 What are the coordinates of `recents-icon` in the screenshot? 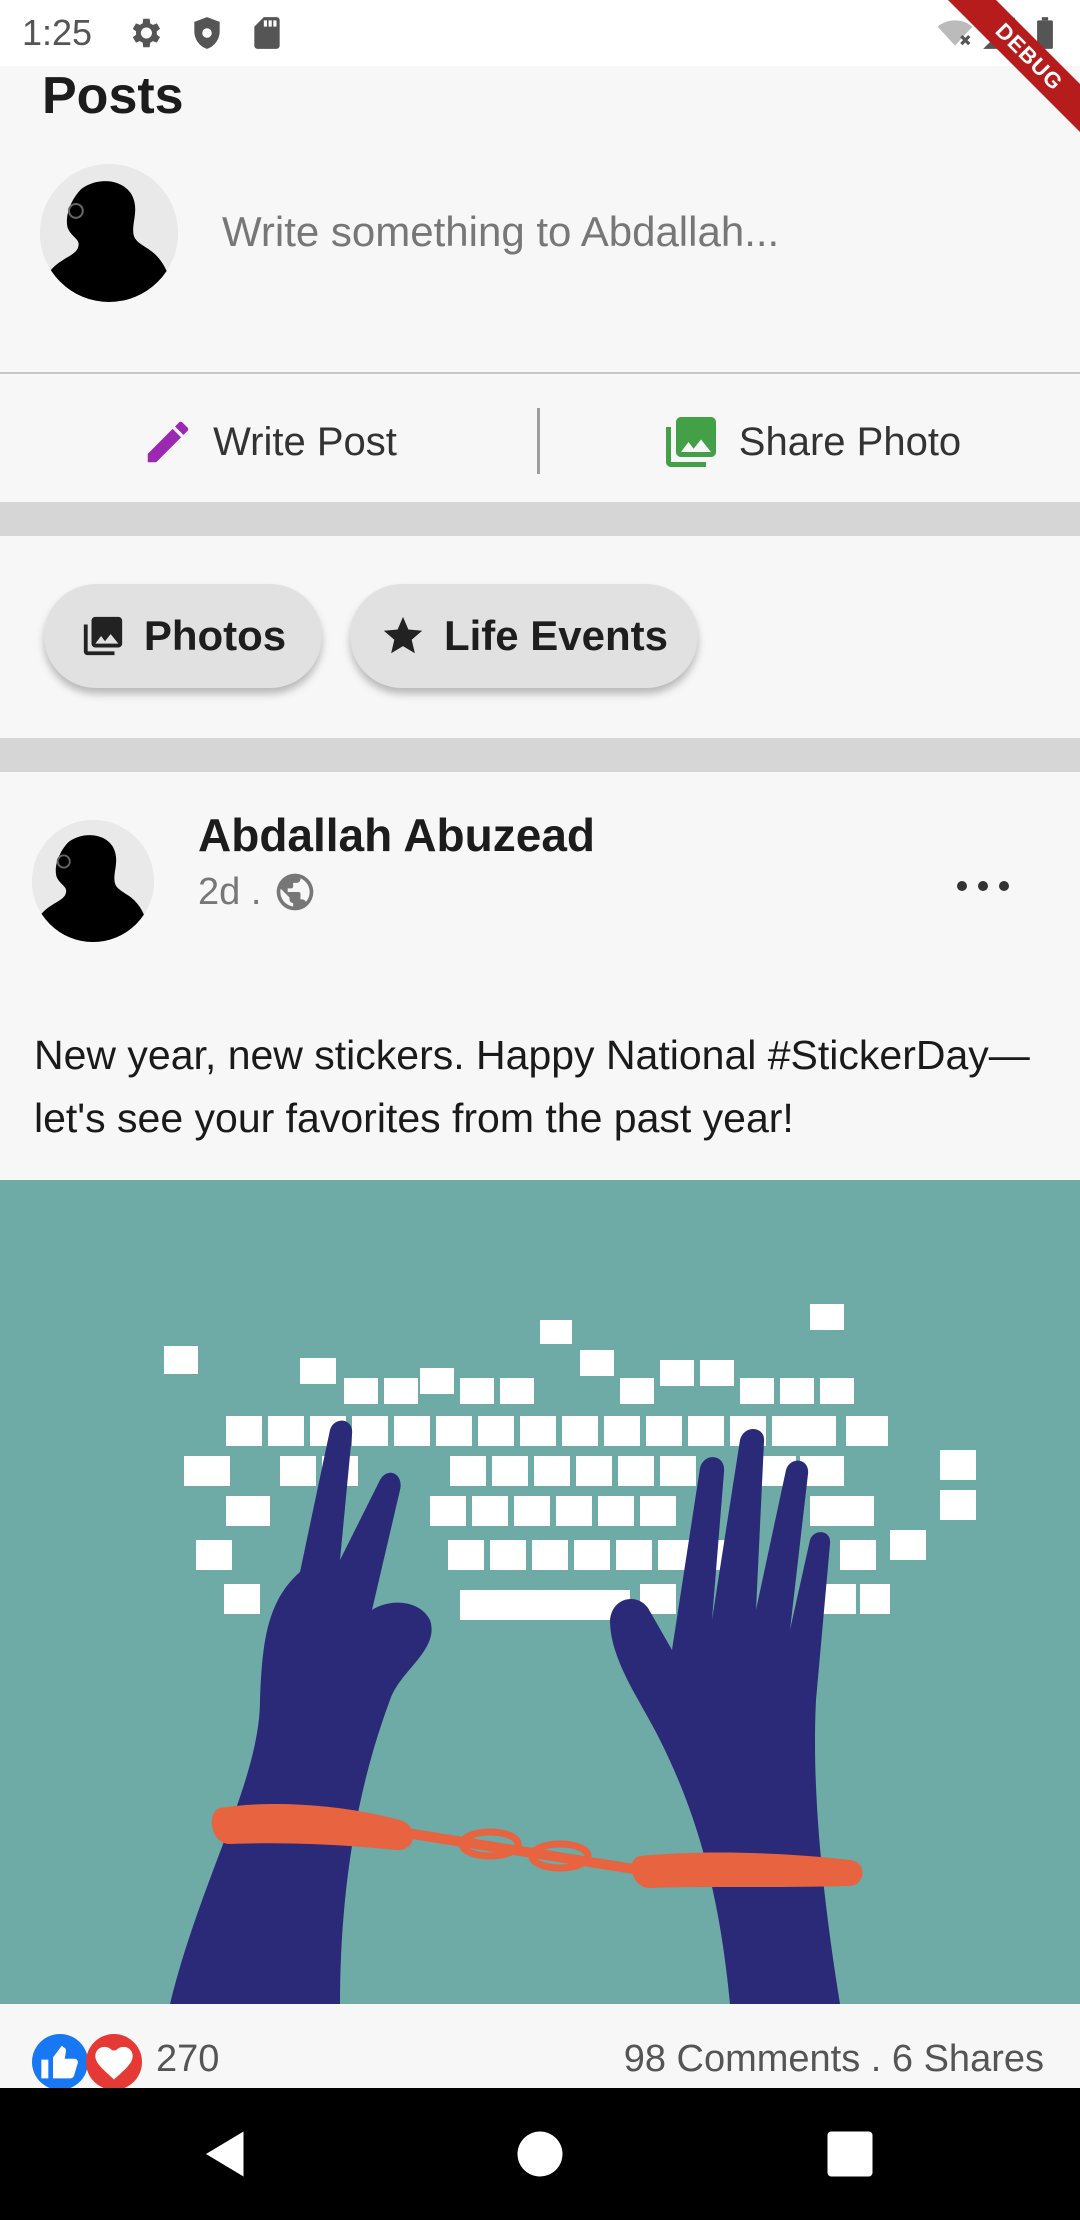 It's located at (850, 2154).